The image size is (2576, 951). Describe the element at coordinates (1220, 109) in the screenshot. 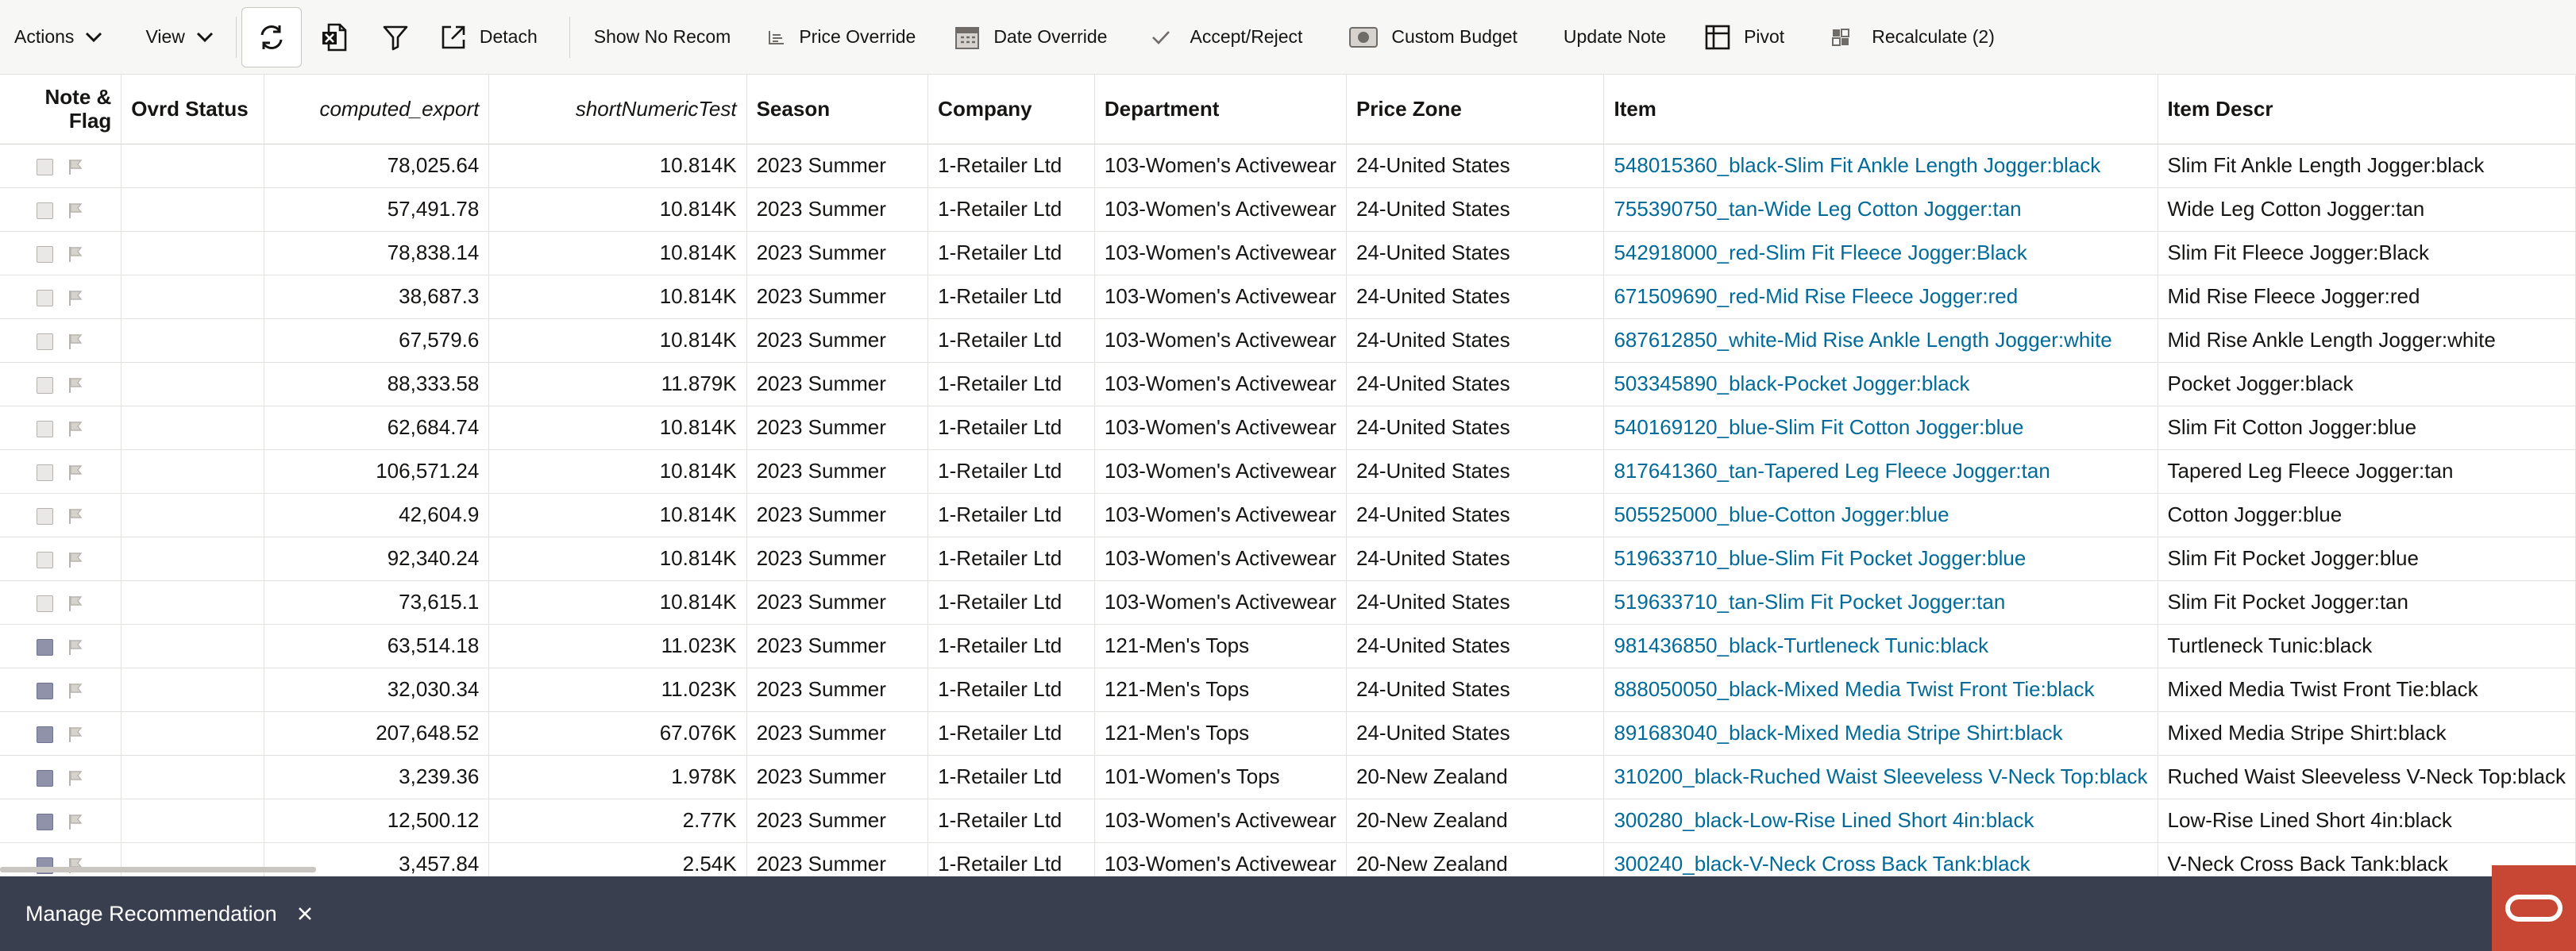

I see `column-header-department: Department` at that location.